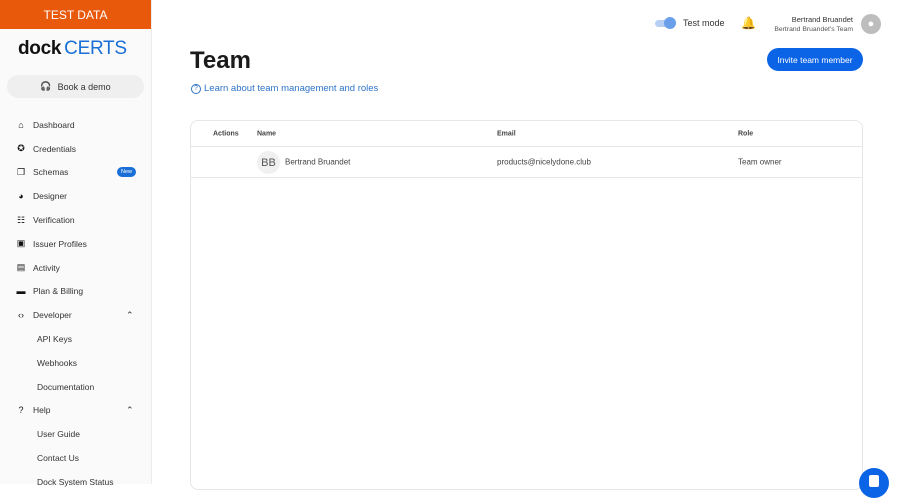  Describe the element at coordinates (21, 291) in the screenshot. I see `plan-billing-icon: ▬` at that location.